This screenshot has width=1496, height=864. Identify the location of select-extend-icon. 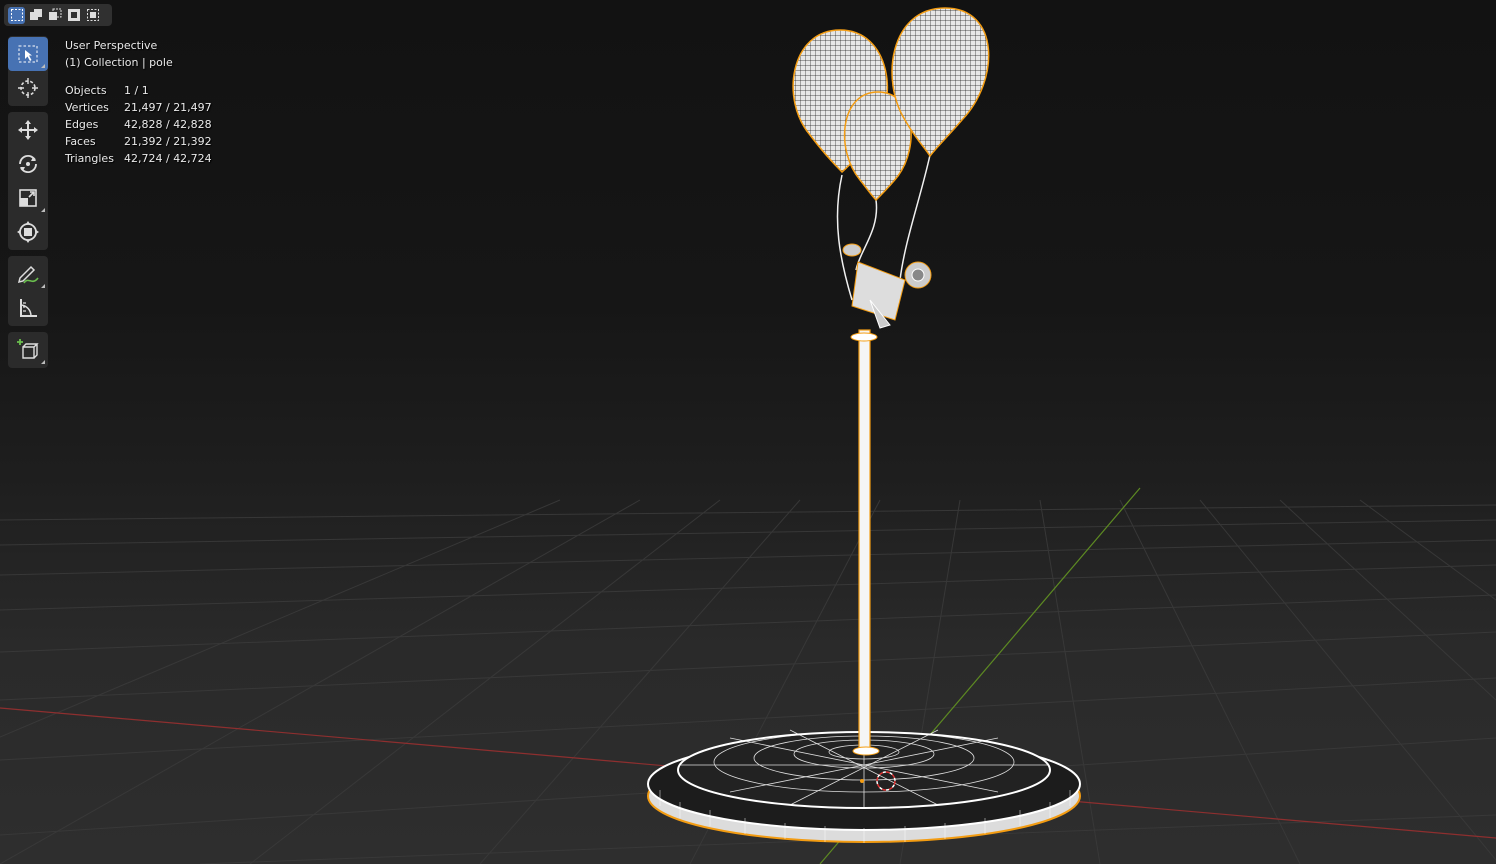
(35, 15).